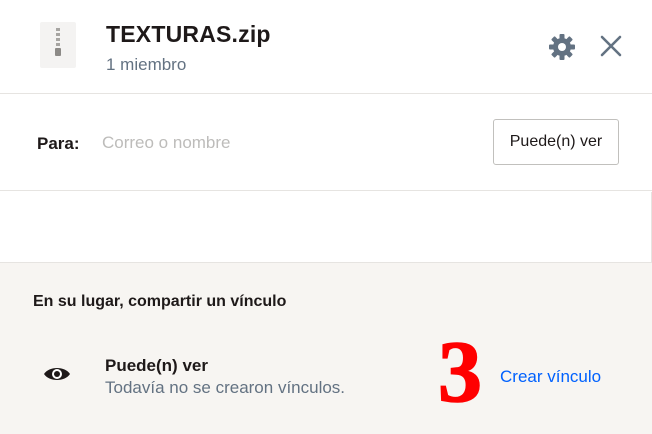 This screenshot has height=434, width=652. I want to click on step-number-text: 3, so click(460, 371).